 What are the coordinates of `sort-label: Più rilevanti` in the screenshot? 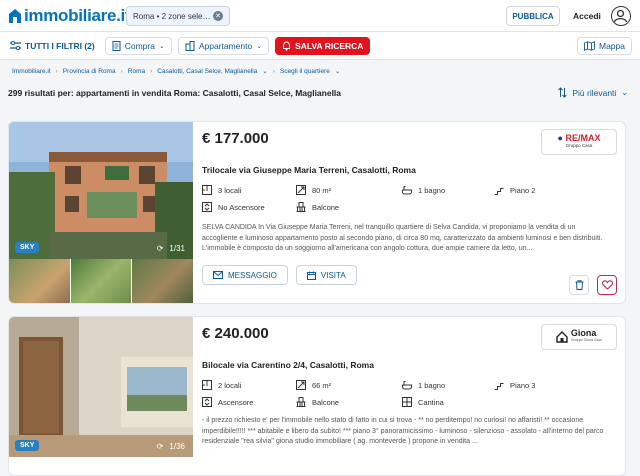 It's located at (594, 92).